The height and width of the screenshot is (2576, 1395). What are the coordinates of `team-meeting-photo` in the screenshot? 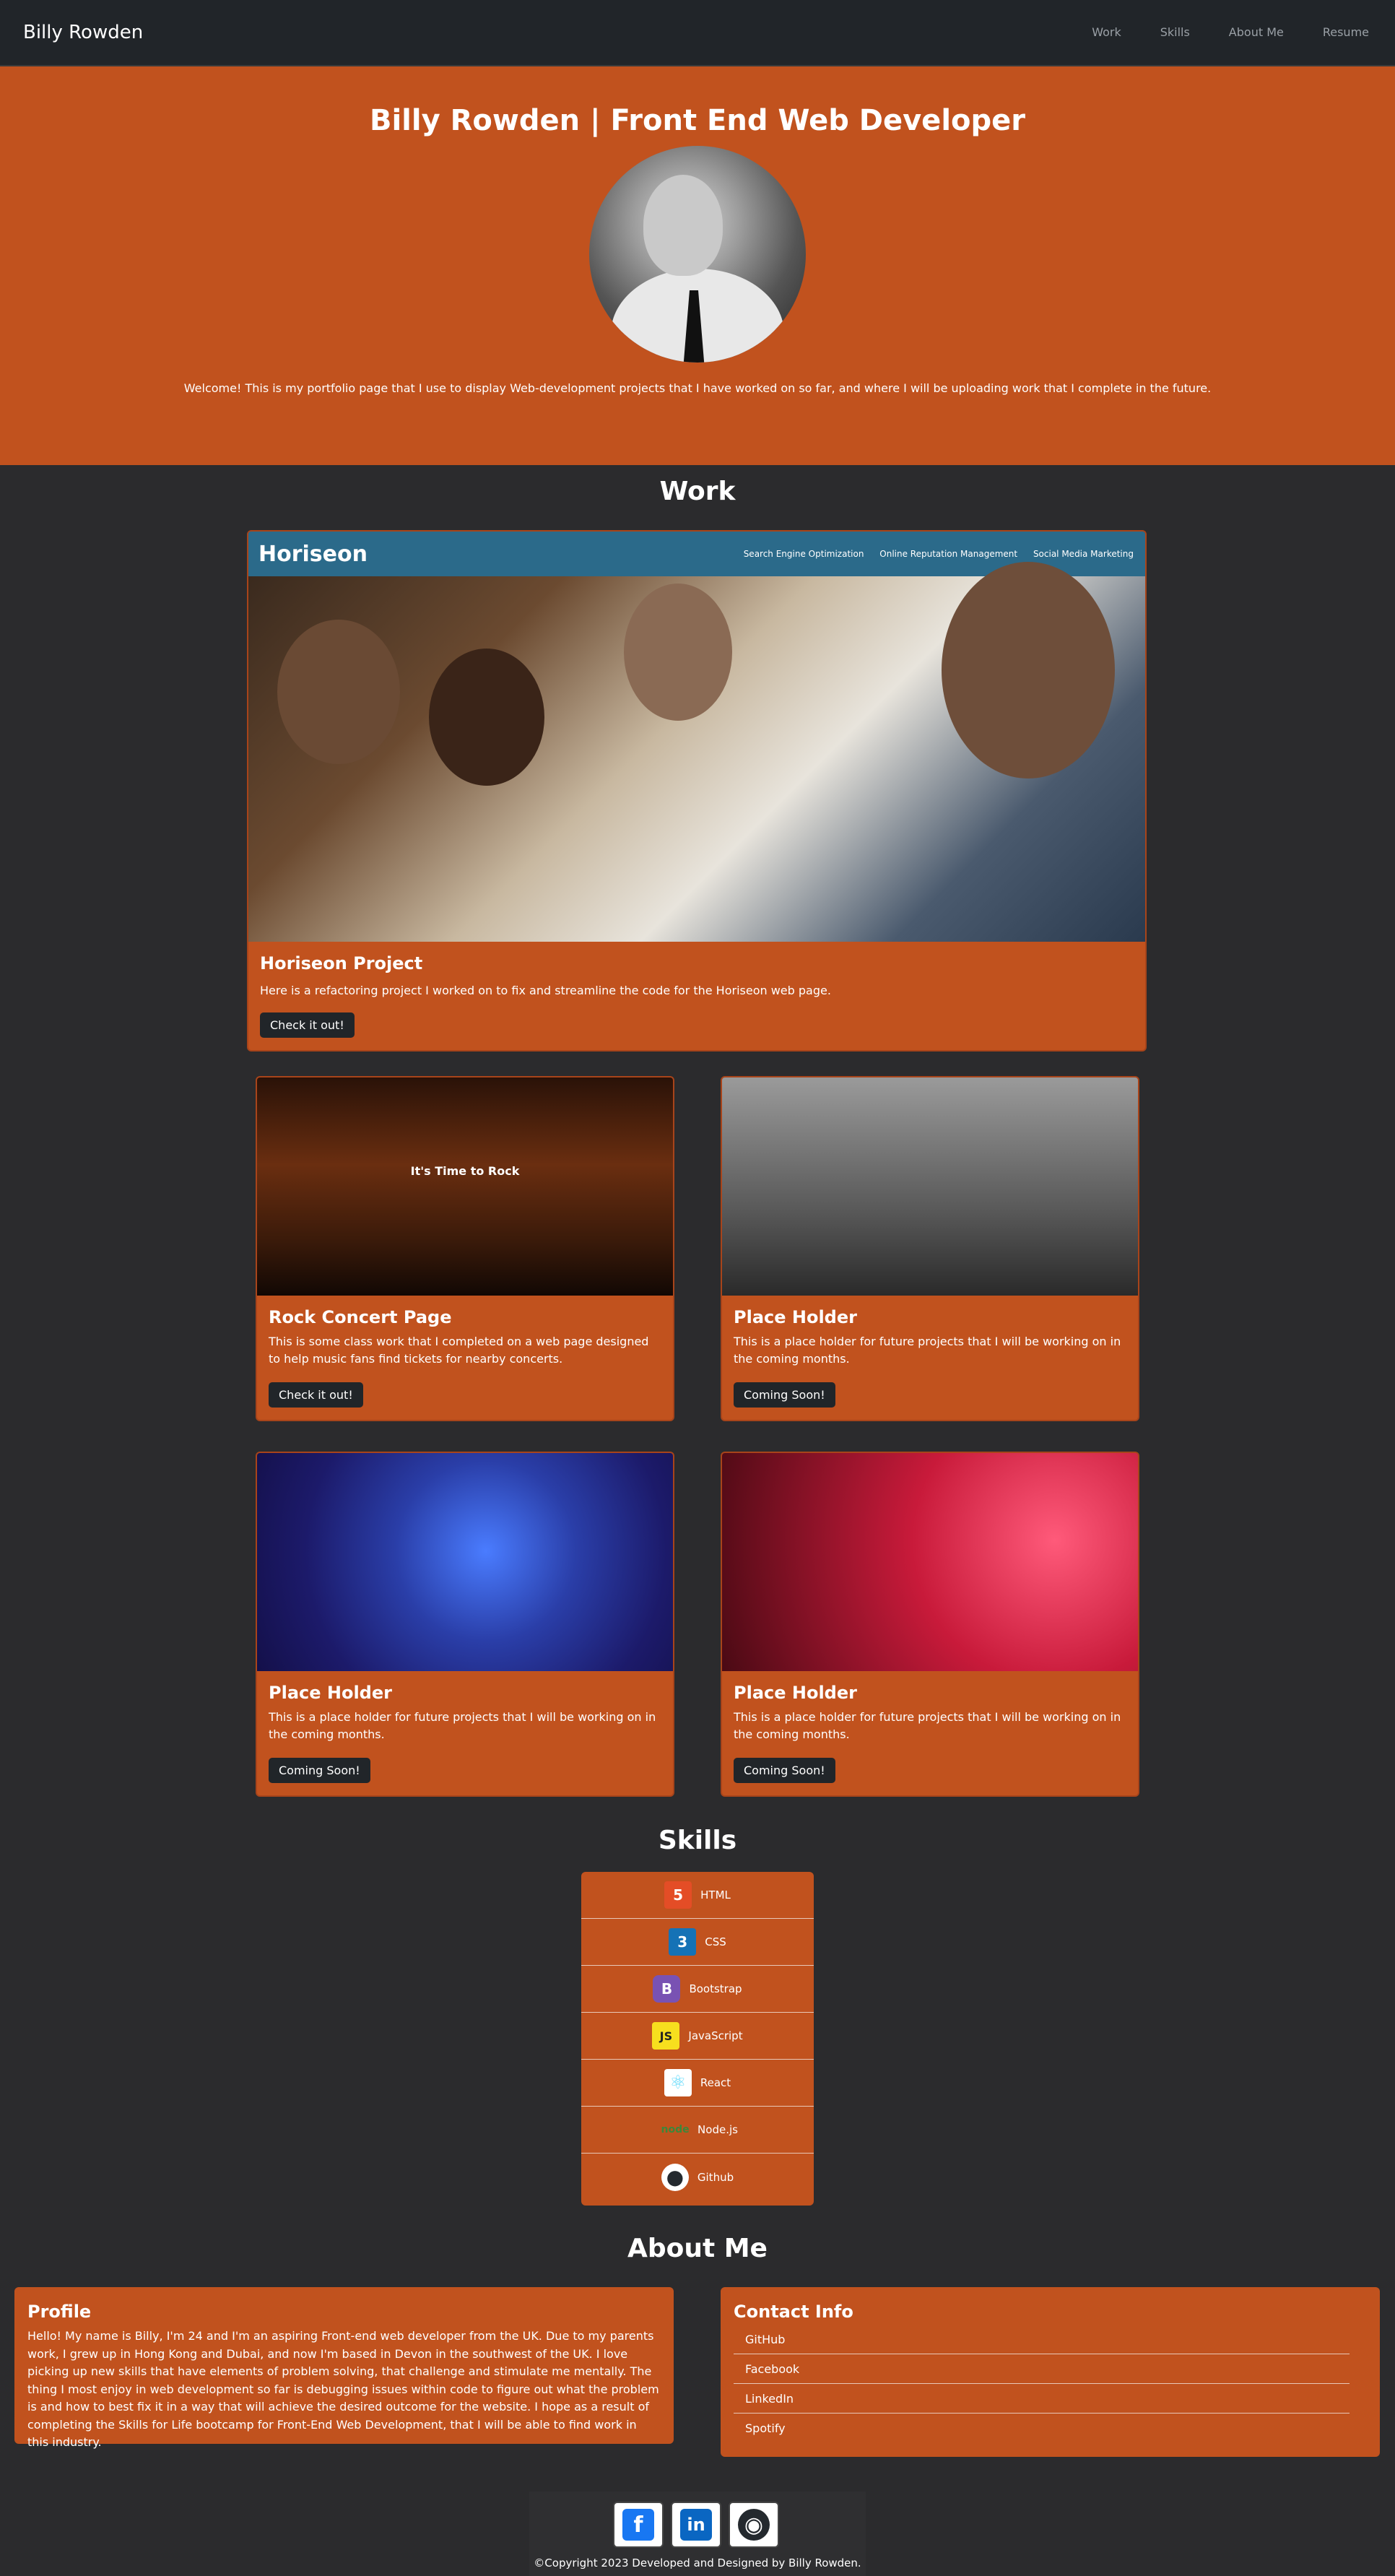 It's located at (696, 752).